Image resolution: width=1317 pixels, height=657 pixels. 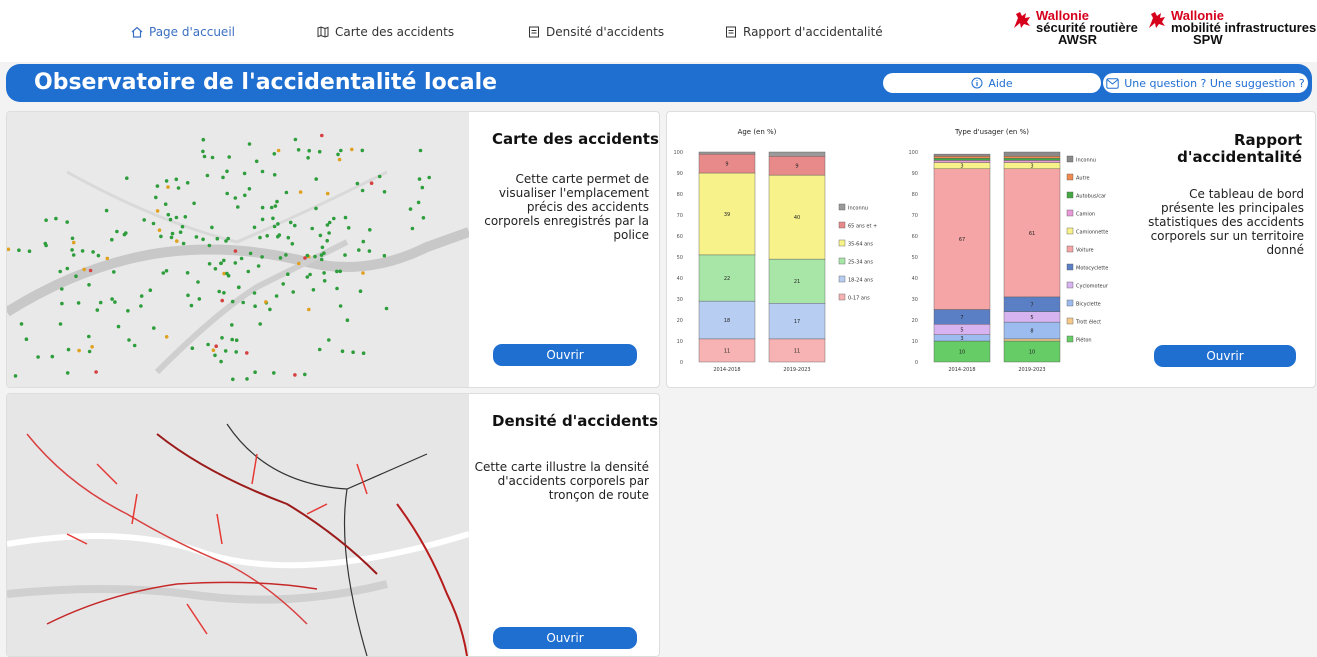 What do you see at coordinates (1075, 27) in the screenshot?
I see `logo-awsr: Wallonie sécurité routière AWSR` at bounding box center [1075, 27].